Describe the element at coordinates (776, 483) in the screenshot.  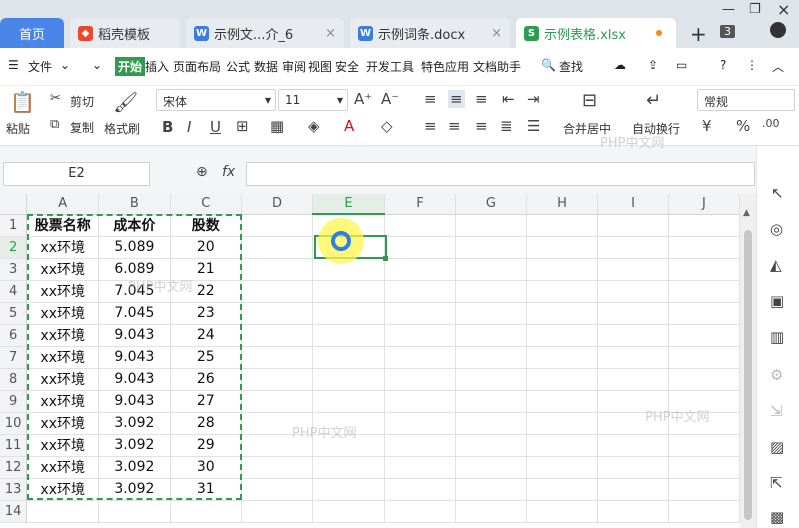
I see `share-out-icon: ⇱` at that location.